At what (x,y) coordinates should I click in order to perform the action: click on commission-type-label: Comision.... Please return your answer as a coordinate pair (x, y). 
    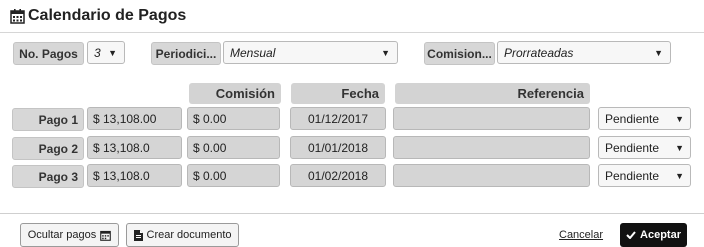
    Looking at the image, I should click on (459, 53).